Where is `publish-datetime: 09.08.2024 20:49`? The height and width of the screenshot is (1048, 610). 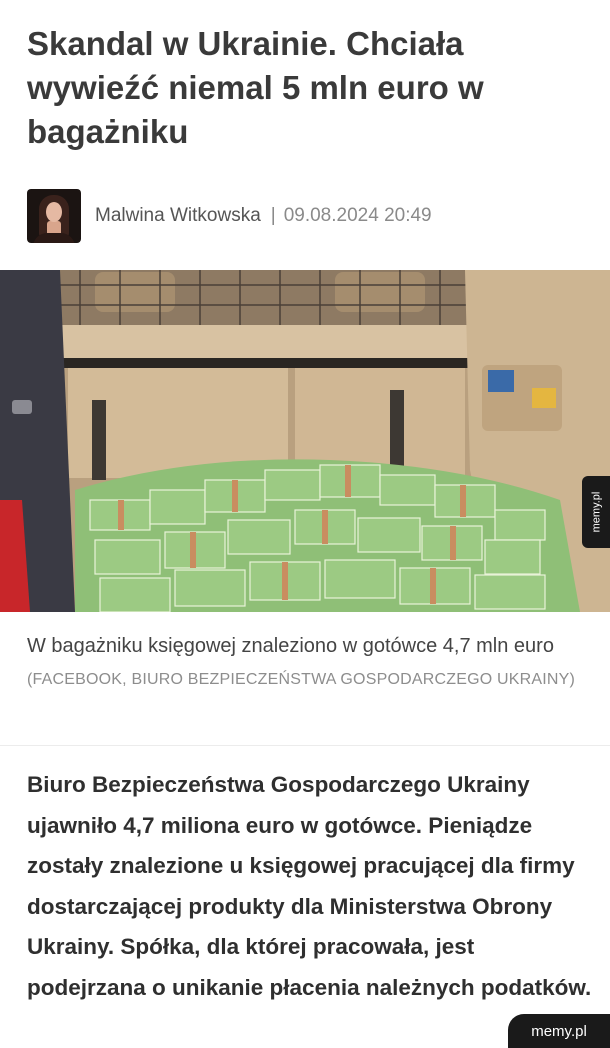 publish-datetime: 09.08.2024 20:49 is located at coordinates (357, 215).